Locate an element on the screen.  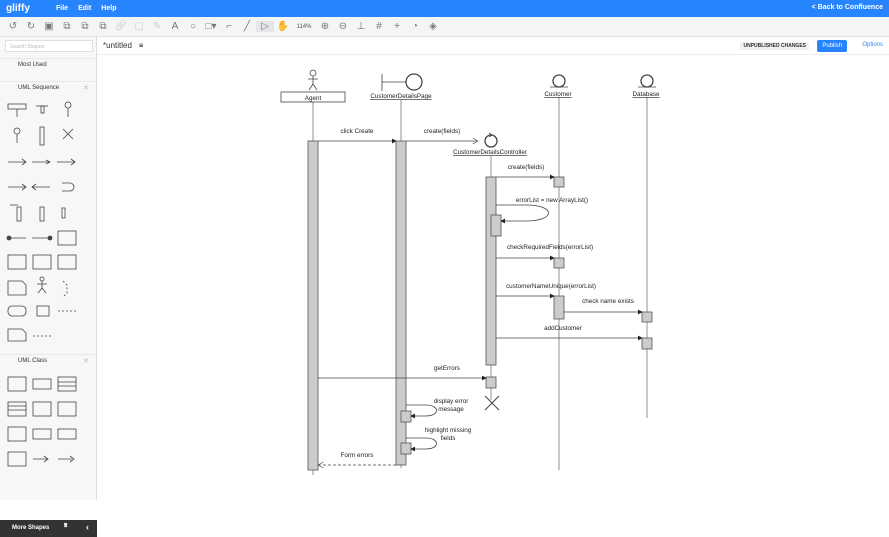
participant-label: CustomerDetailsPage is located at coordinates (401, 96).